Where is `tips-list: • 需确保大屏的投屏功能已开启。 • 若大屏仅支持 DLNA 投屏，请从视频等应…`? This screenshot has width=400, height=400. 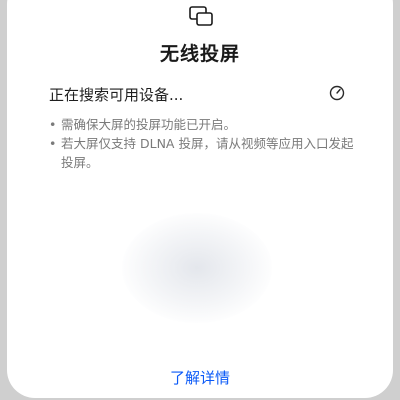 tips-list: • 需确保大屏的投屏功能已开启。 • 若大屏仅支持 DLNA 投屏，请从视频等应… is located at coordinates (202, 143).